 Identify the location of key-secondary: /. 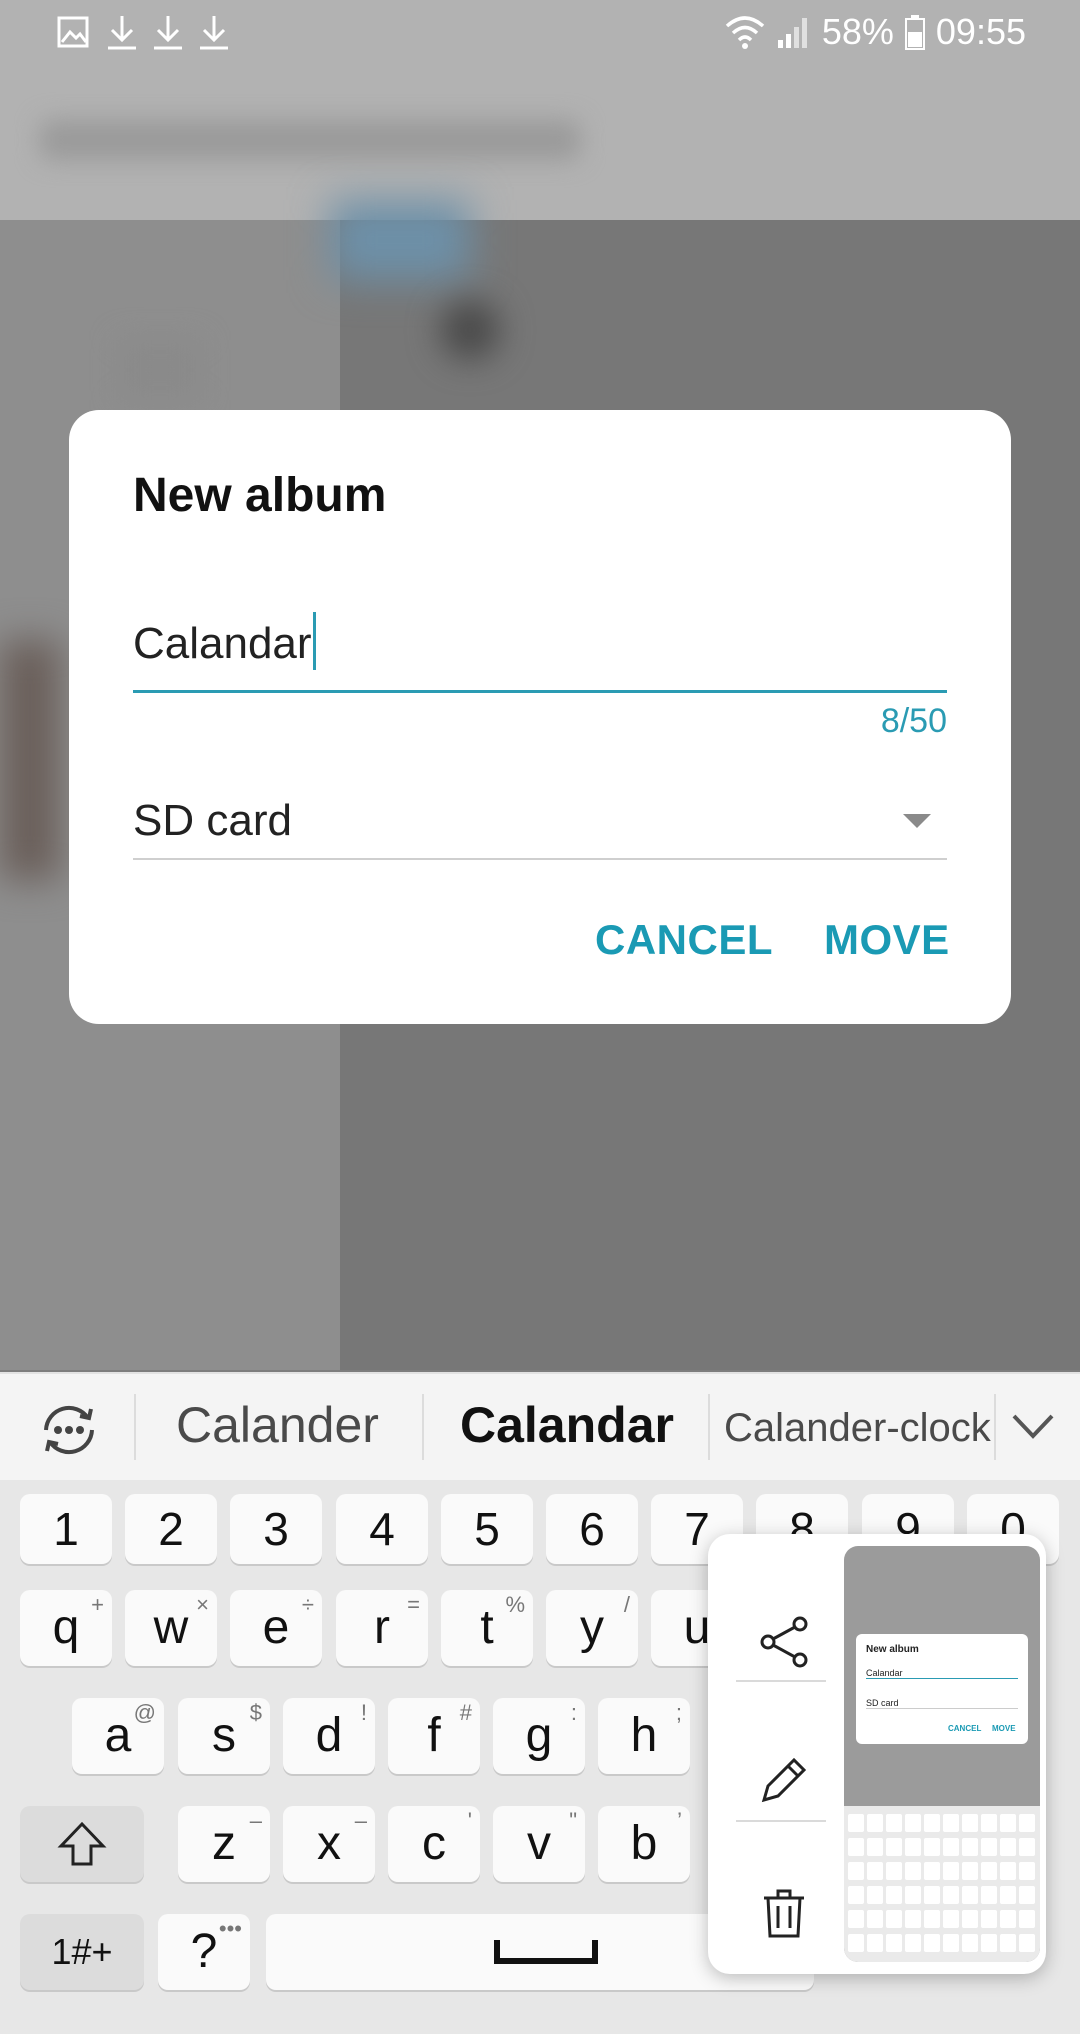
(626, 1604).